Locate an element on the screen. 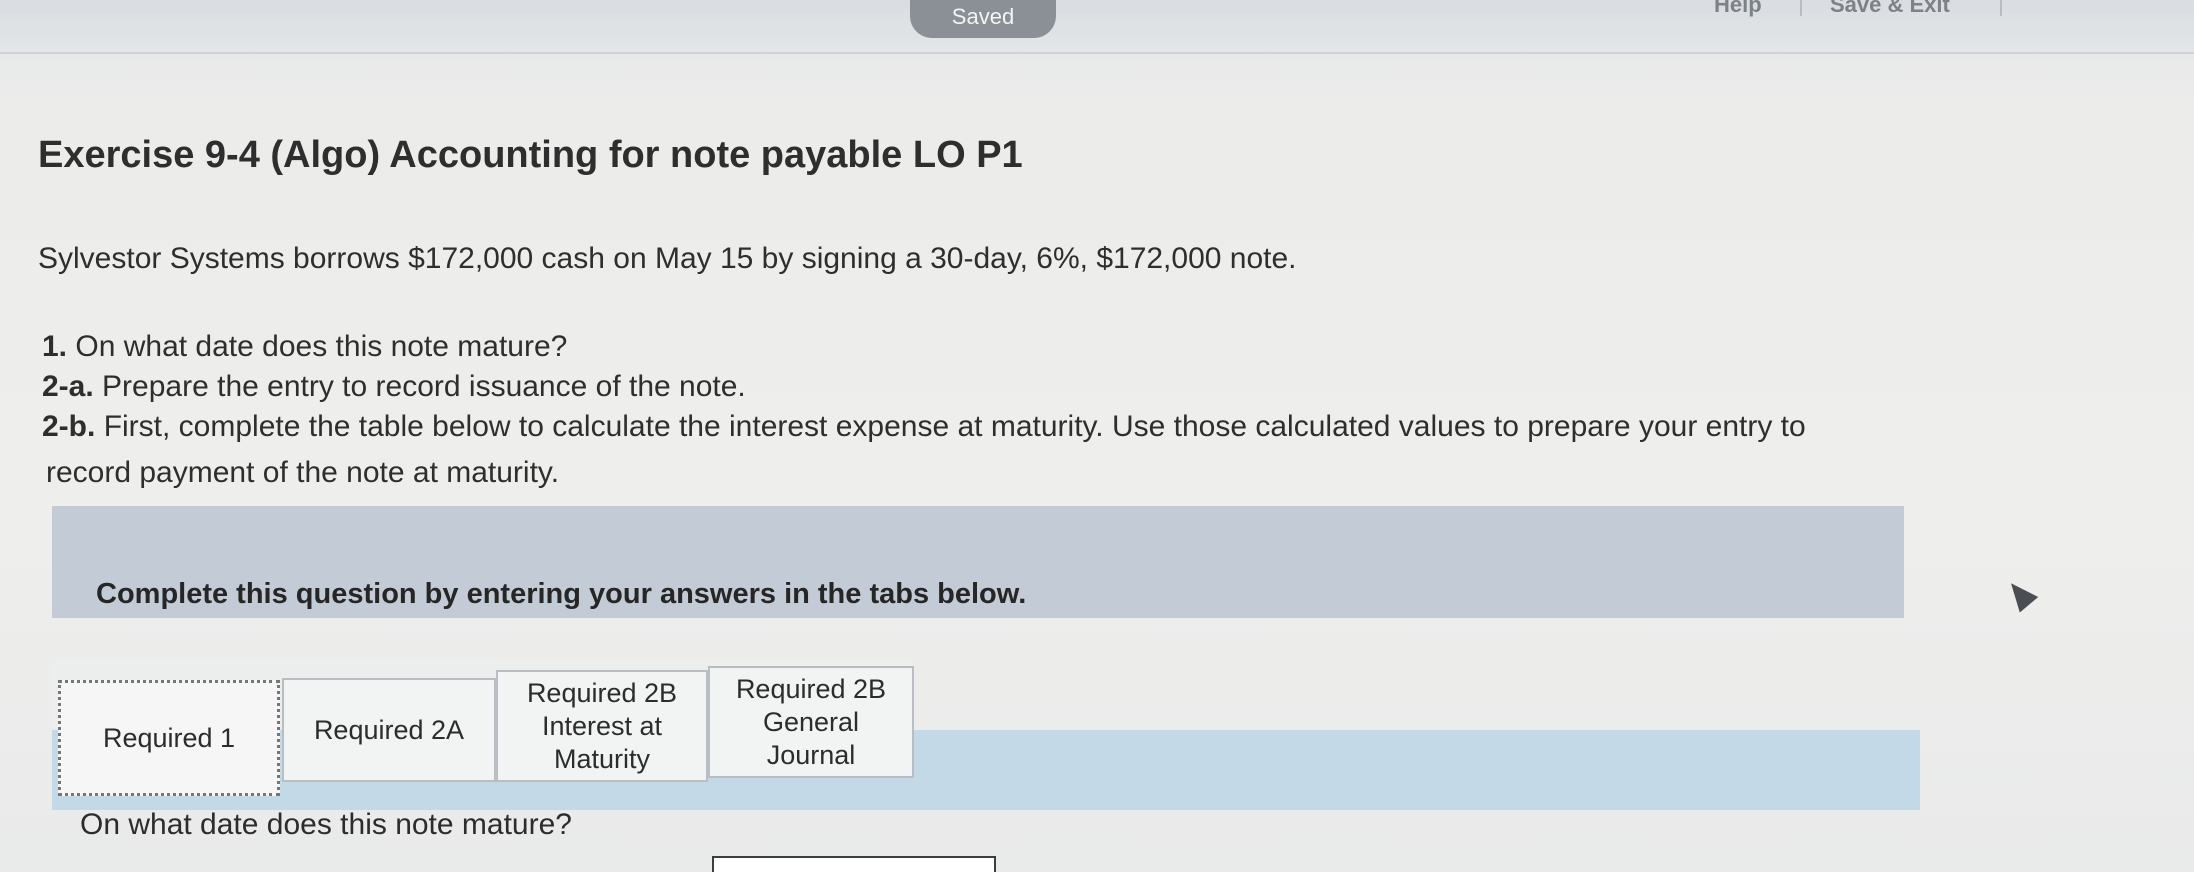 The width and height of the screenshot is (2194, 872). tab-required-1: Required 1 is located at coordinates (169, 738).